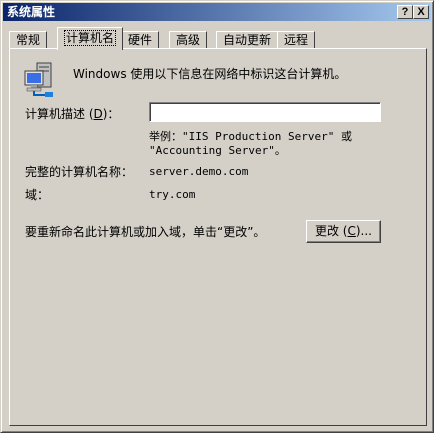 The height and width of the screenshot is (433, 434). What do you see at coordinates (41, 79) in the screenshot?
I see `computer-network-icon` at bounding box center [41, 79].